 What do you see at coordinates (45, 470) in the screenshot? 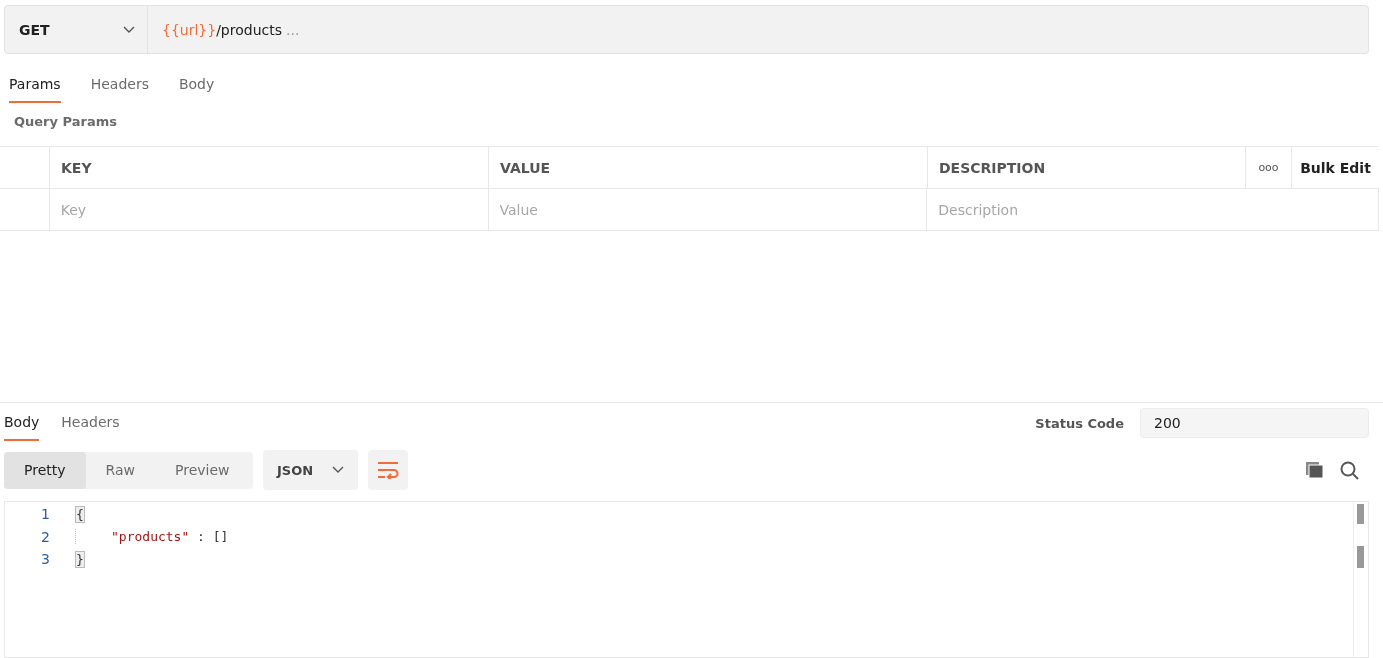
I see `view-mode-button: Pretty` at bounding box center [45, 470].